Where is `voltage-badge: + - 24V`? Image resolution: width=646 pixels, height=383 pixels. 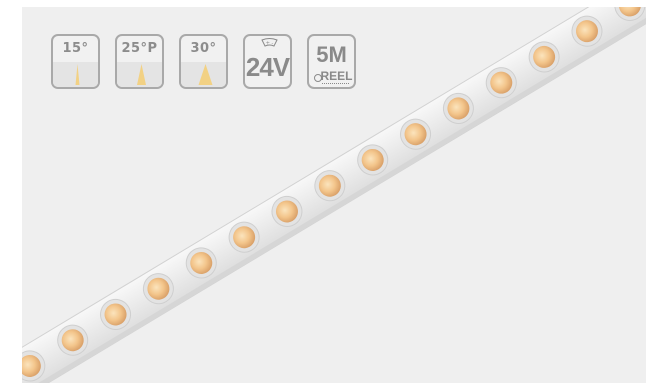 voltage-badge: + - 24V is located at coordinates (267, 61).